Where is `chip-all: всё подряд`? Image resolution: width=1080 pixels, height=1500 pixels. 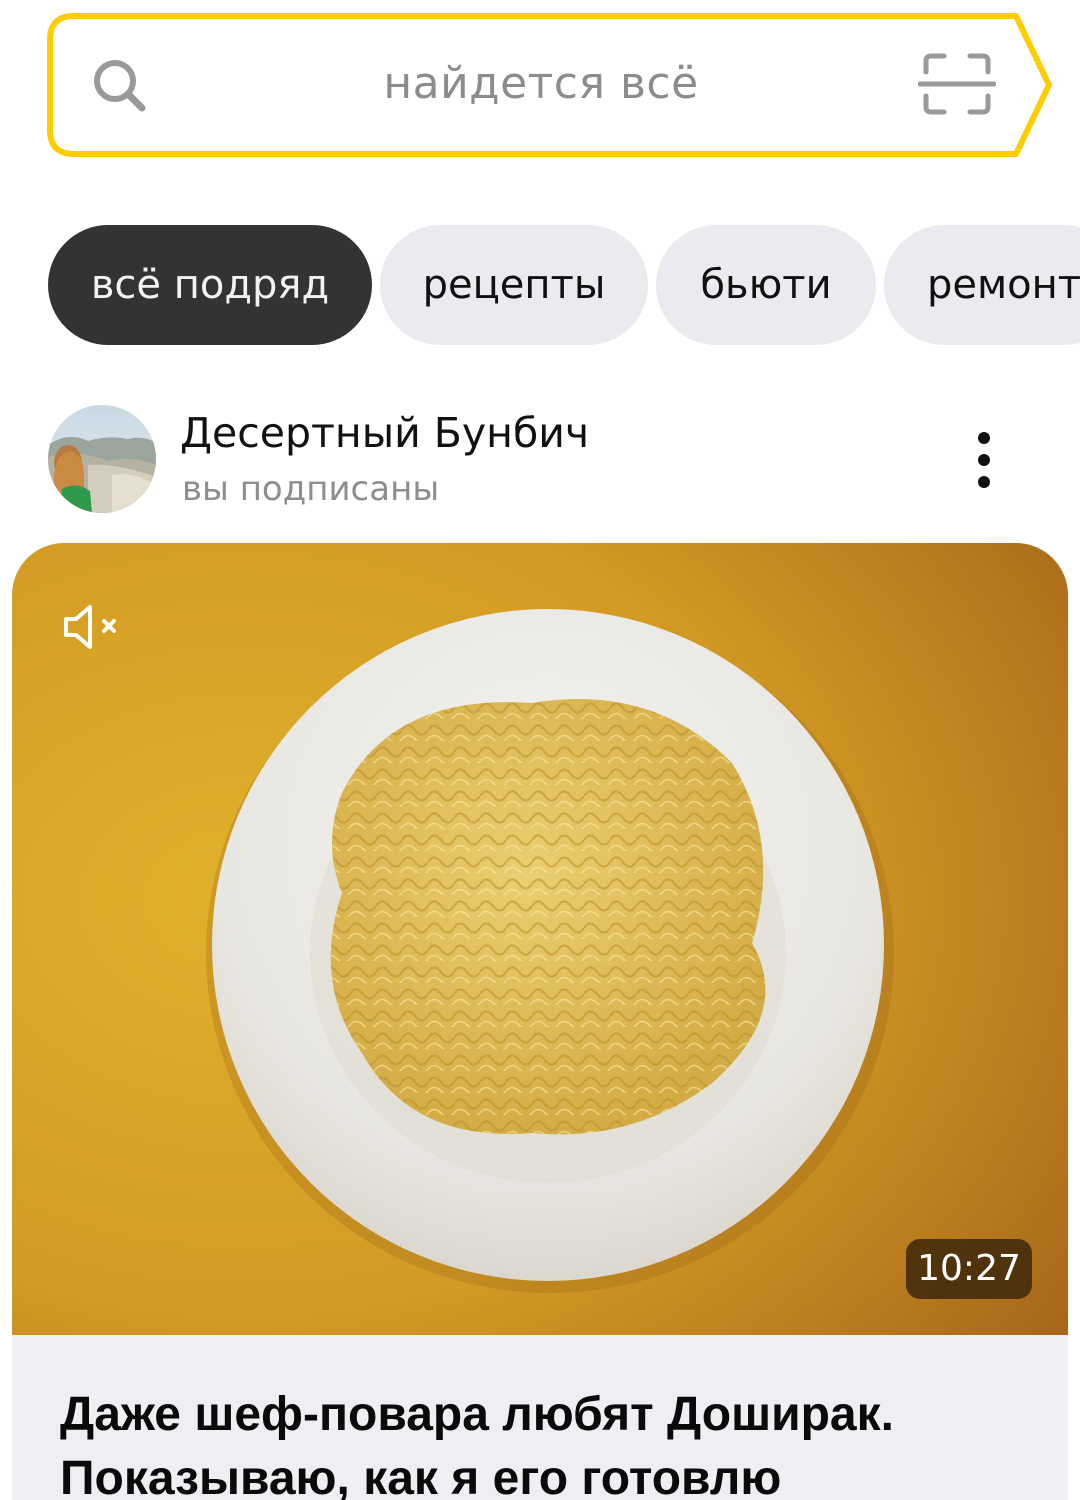 chip-all: всё подряд is located at coordinates (210, 285).